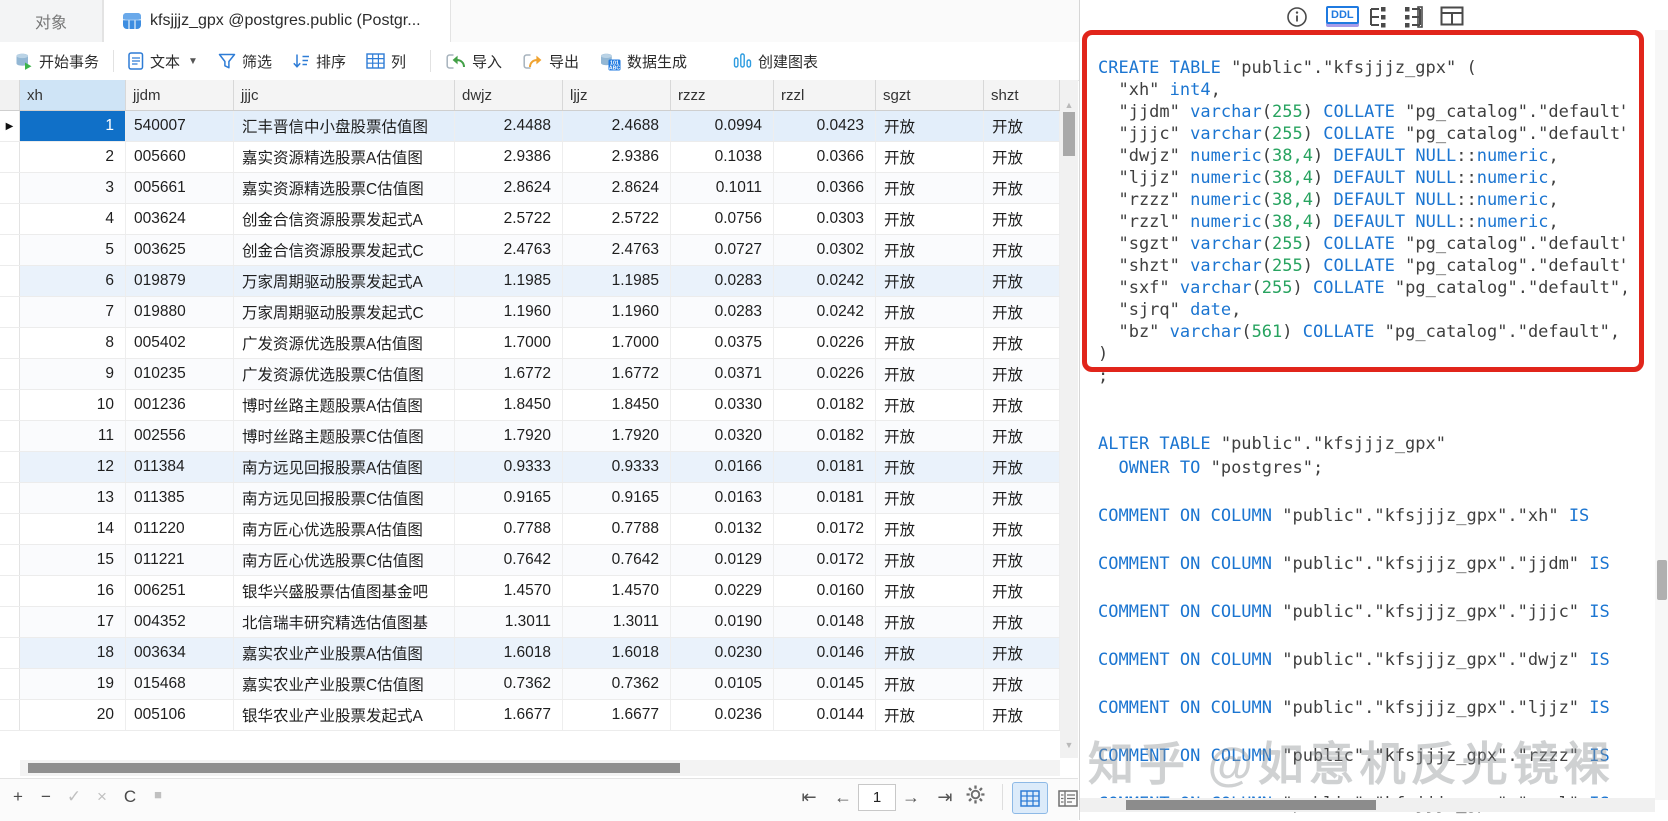 This screenshot has height=821, width=1668. Describe the element at coordinates (509, 498) in the screenshot. I see `cell-dwjz: 0.9165` at that location.